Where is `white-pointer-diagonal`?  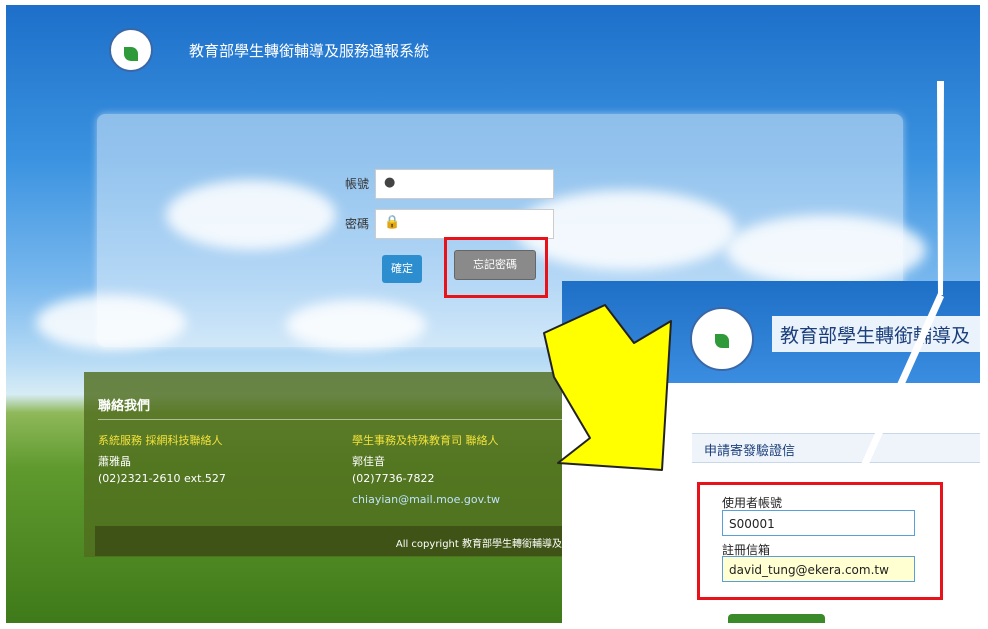 white-pointer-diagonal is located at coordinates (901, 384).